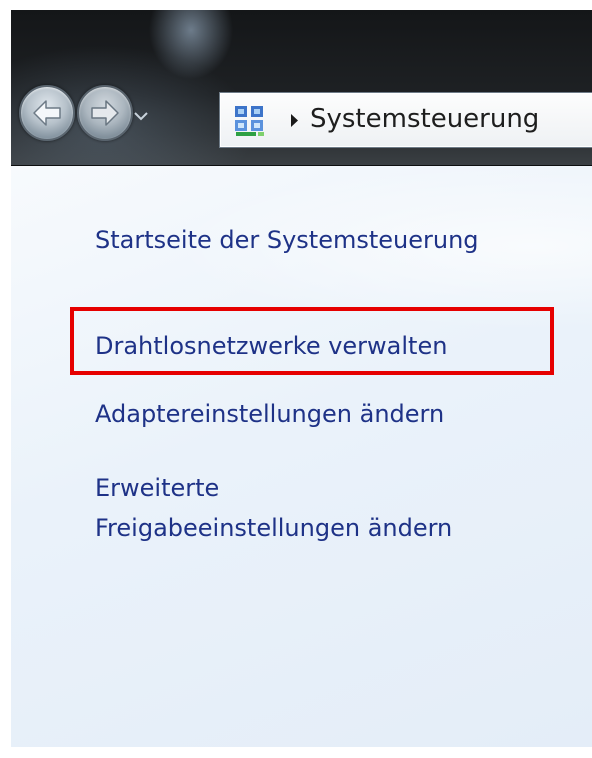  Describe the element at coordinates (287, 240) in the screenshot. I see `control-panel-home-link: Startseite der Systemsteuerung` at that location.